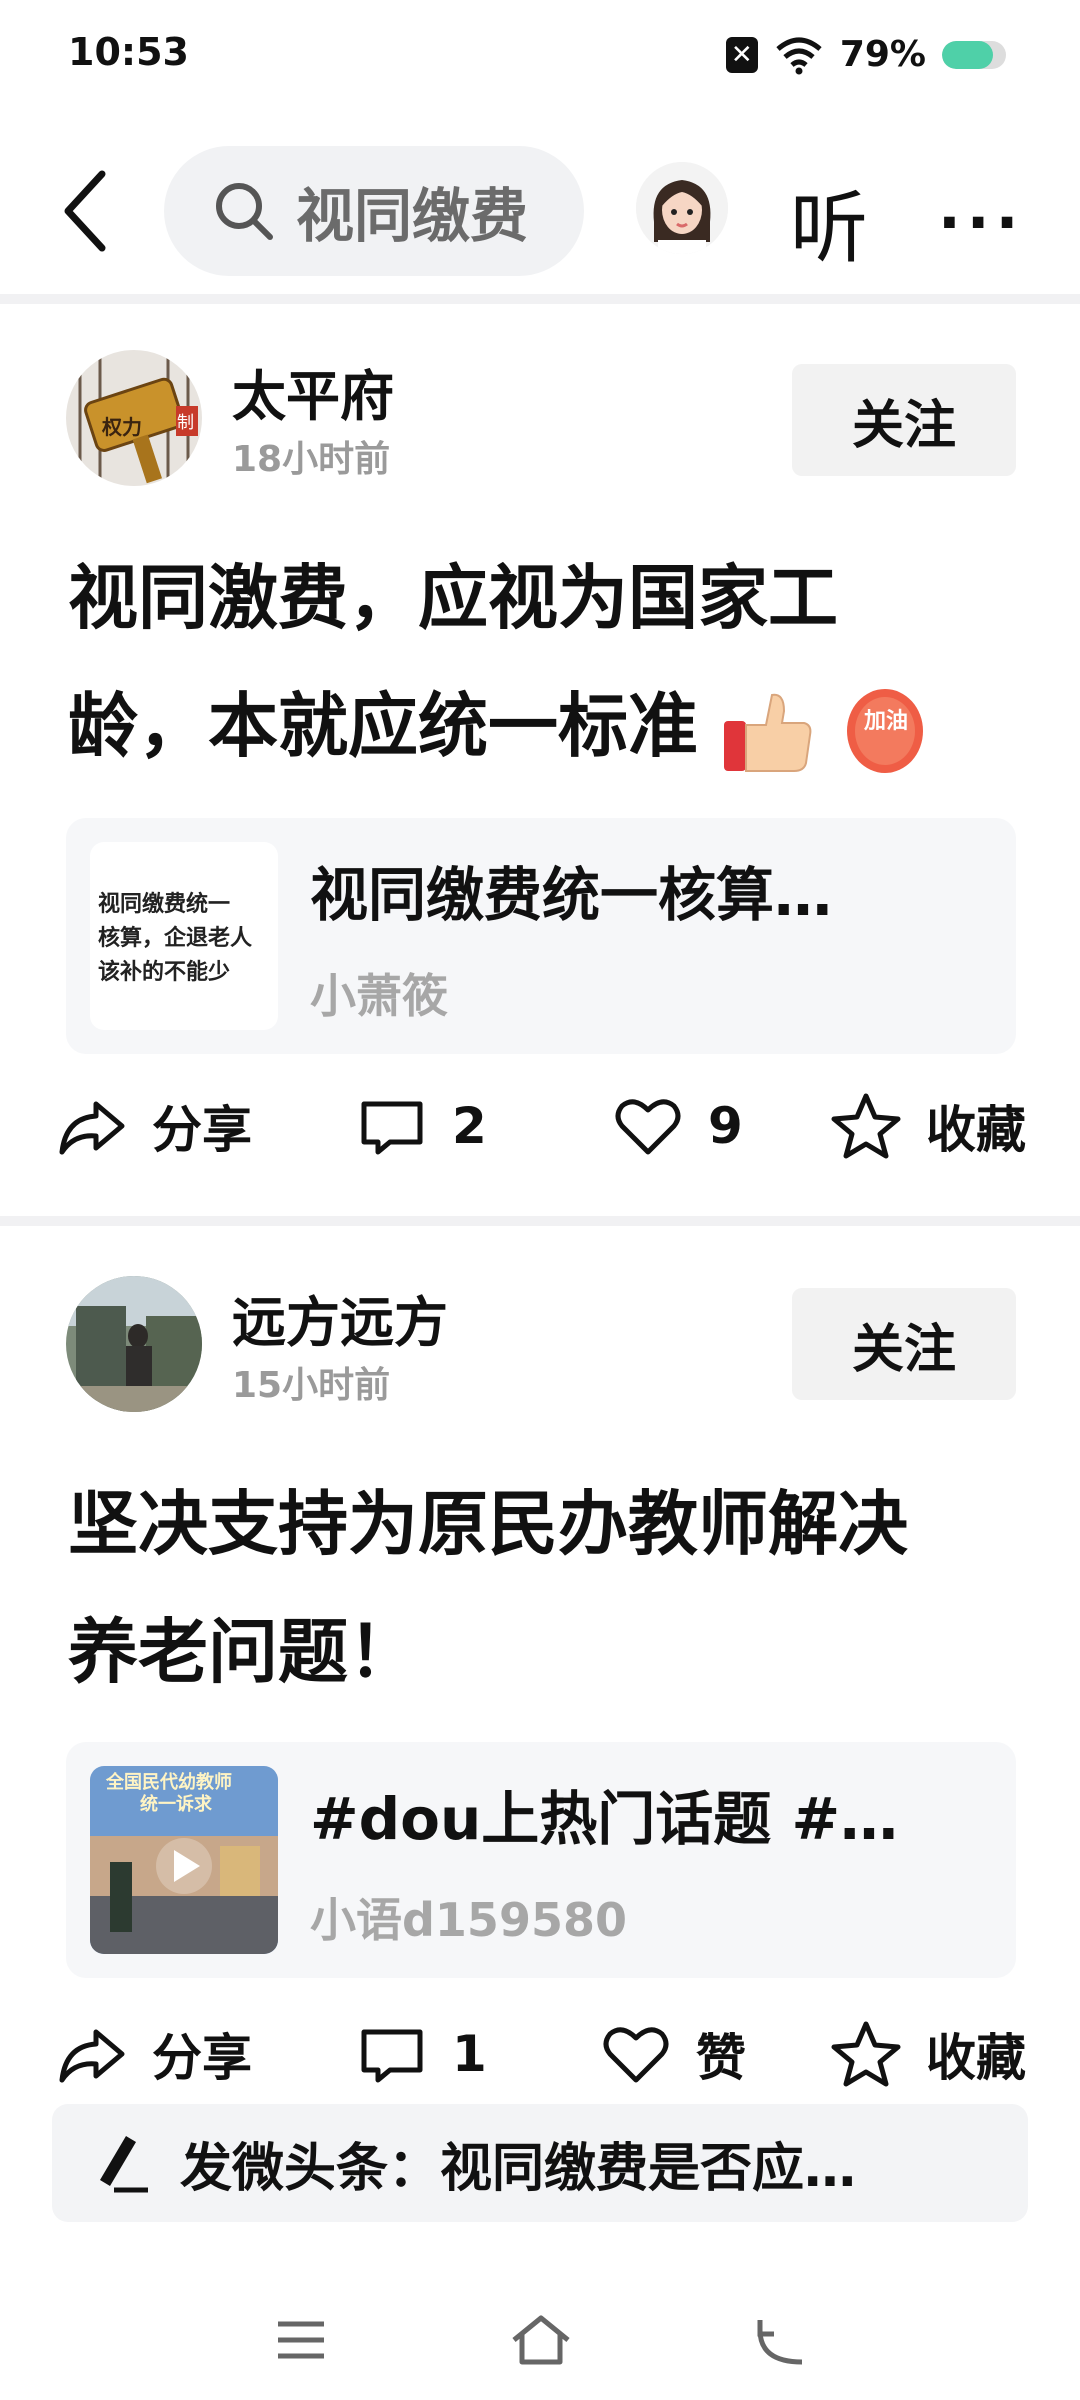  I want to click on thumbs-up-icon, so click(768, 732).